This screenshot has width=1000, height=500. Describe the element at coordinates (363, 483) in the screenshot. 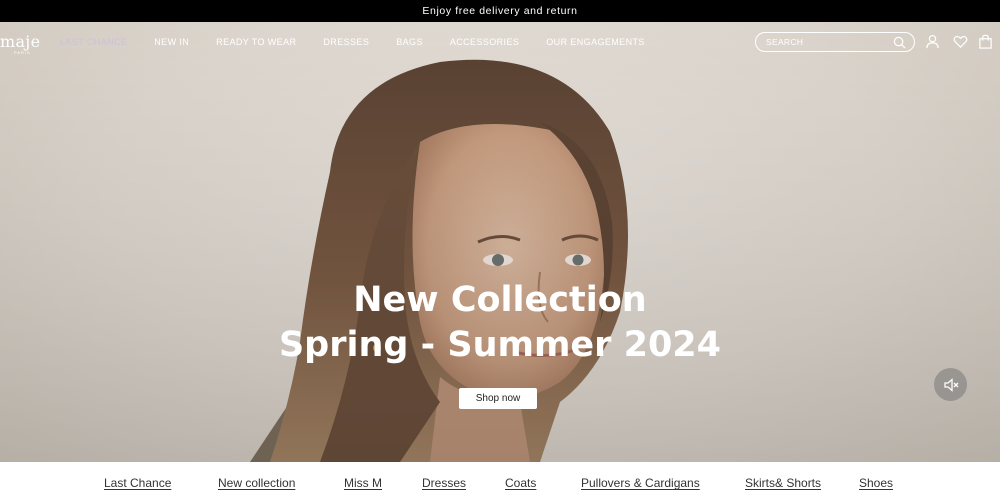

I see `category-link-miss-m: Miss M` at that location.